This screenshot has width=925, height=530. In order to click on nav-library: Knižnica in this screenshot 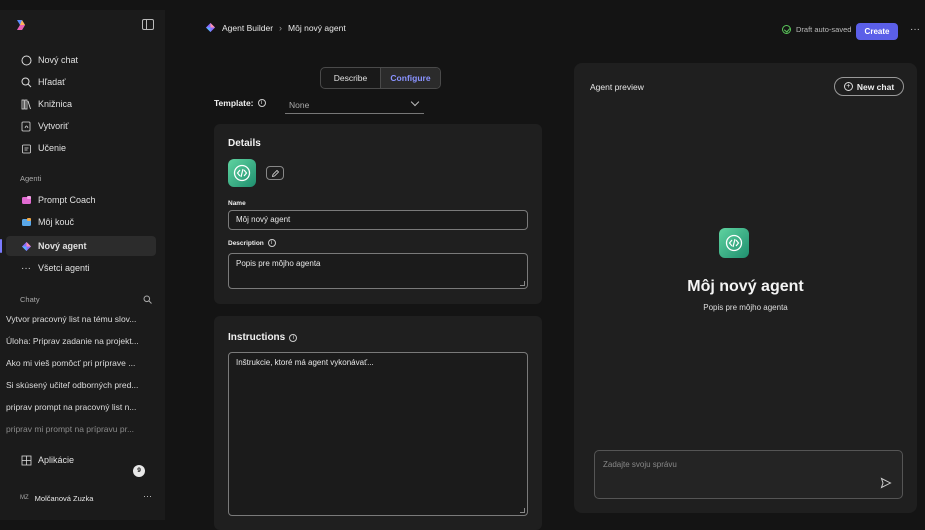, I will do `click(81, 104)`.